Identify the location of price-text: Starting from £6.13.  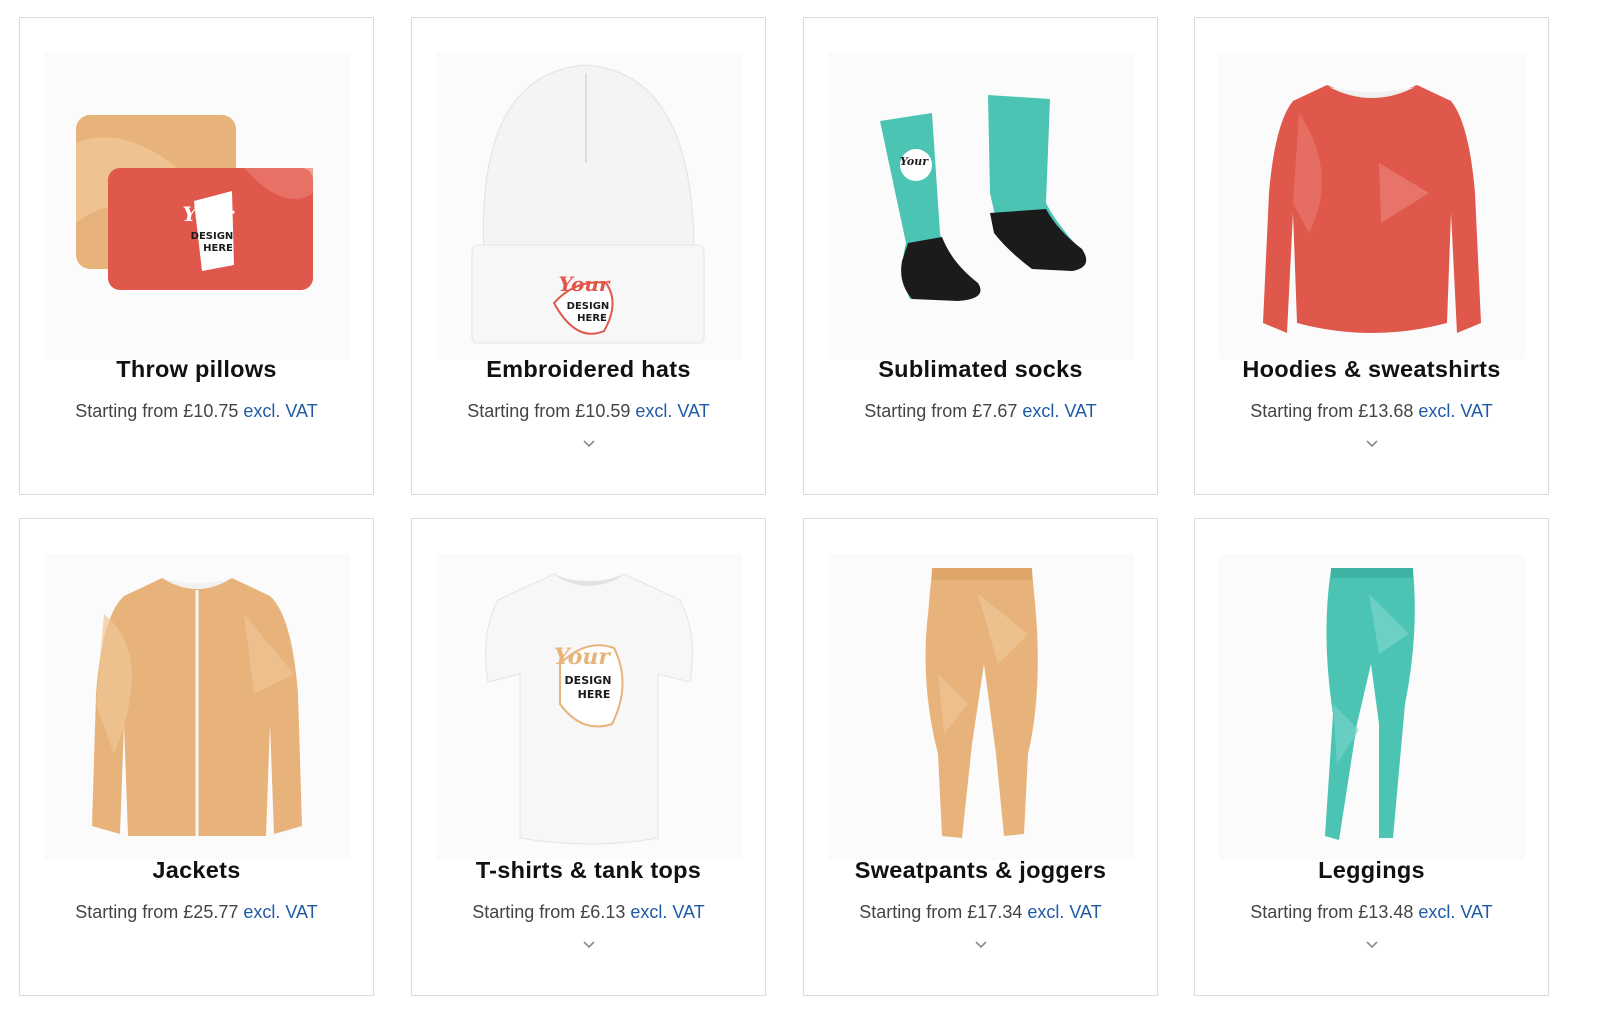
(549, 912).